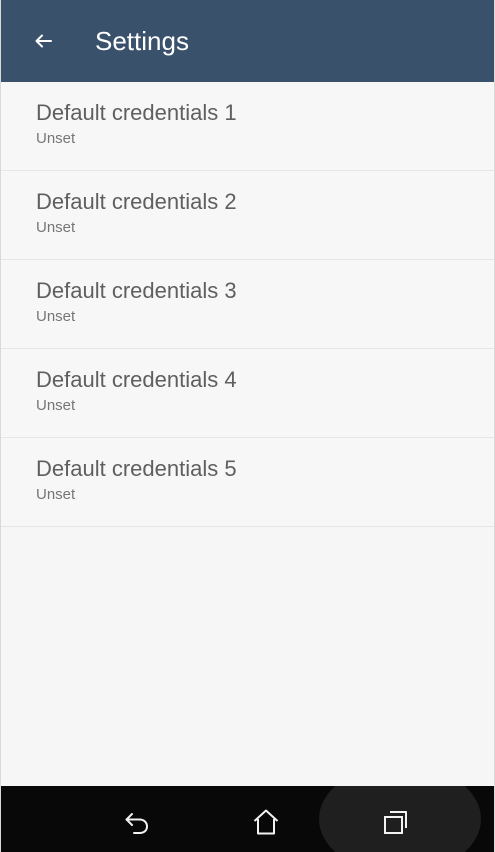 This screenshot has width=495, height=852. What do you see at coordinates (142, 41) in the screenshot?
I see `page-title: Settings` at bounding box center [142, 41].